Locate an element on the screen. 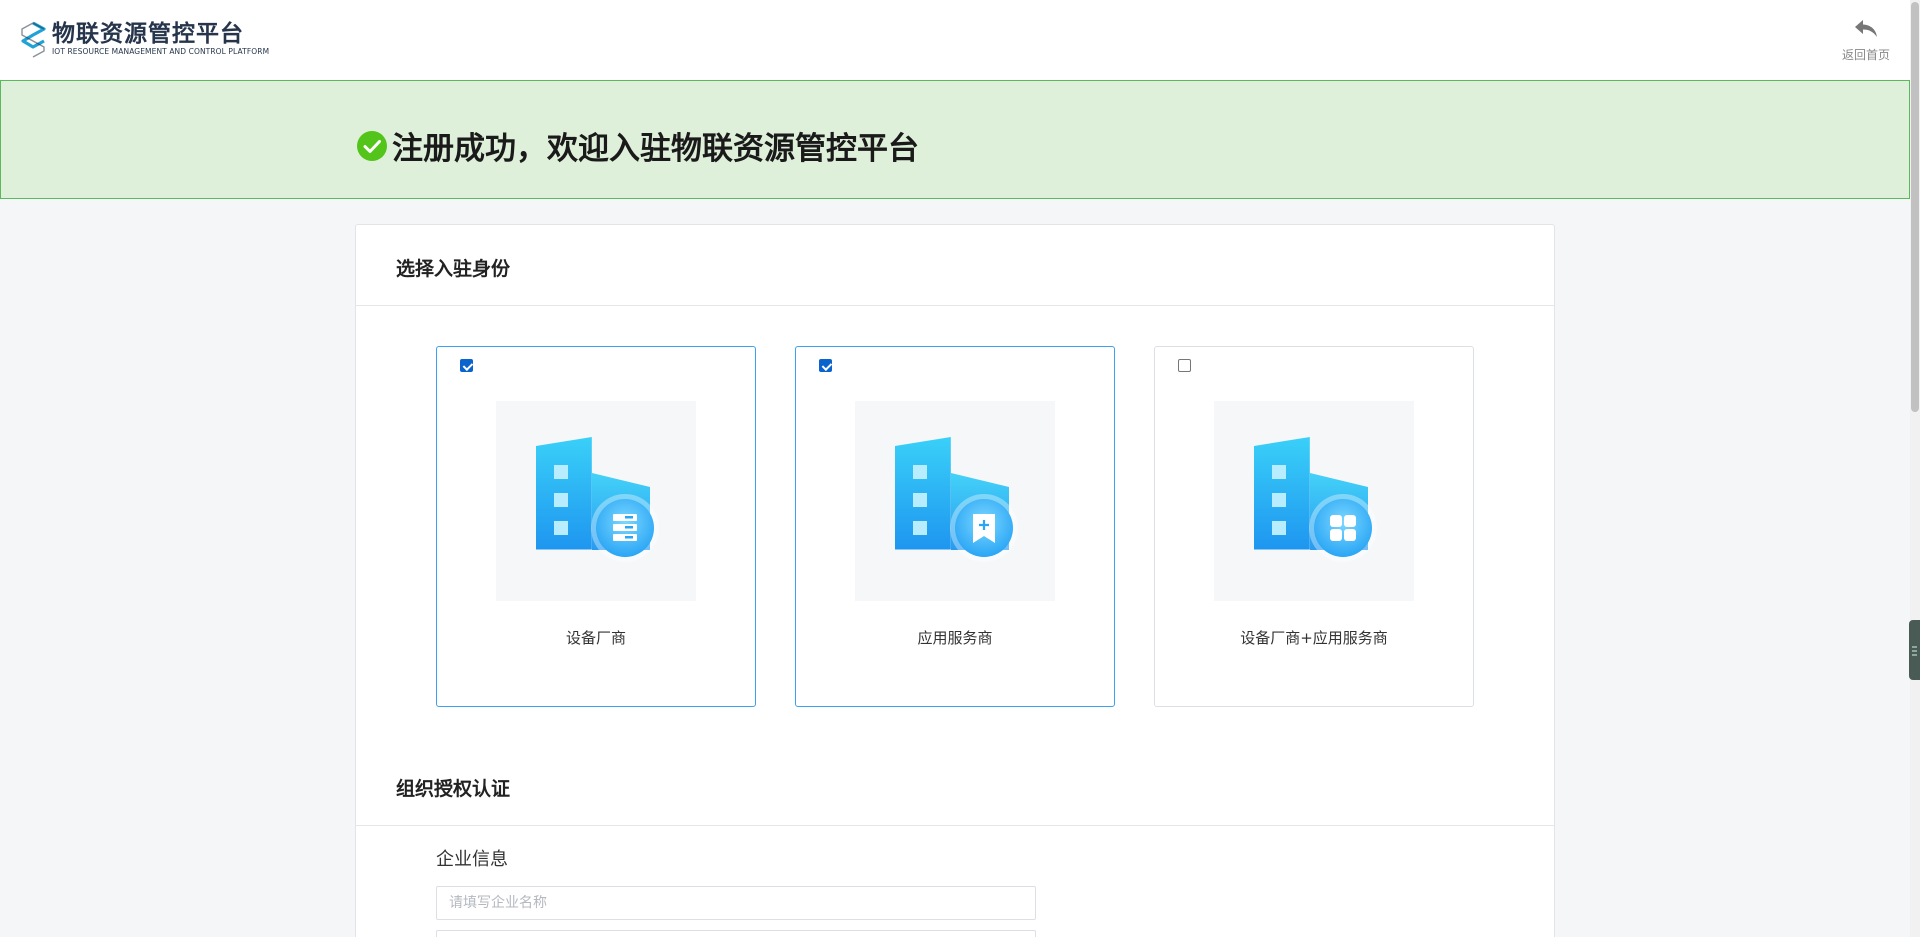  success-message: 注册成功，欢迎入驻物联资源管控平台 is located at coordinates (655, 149).